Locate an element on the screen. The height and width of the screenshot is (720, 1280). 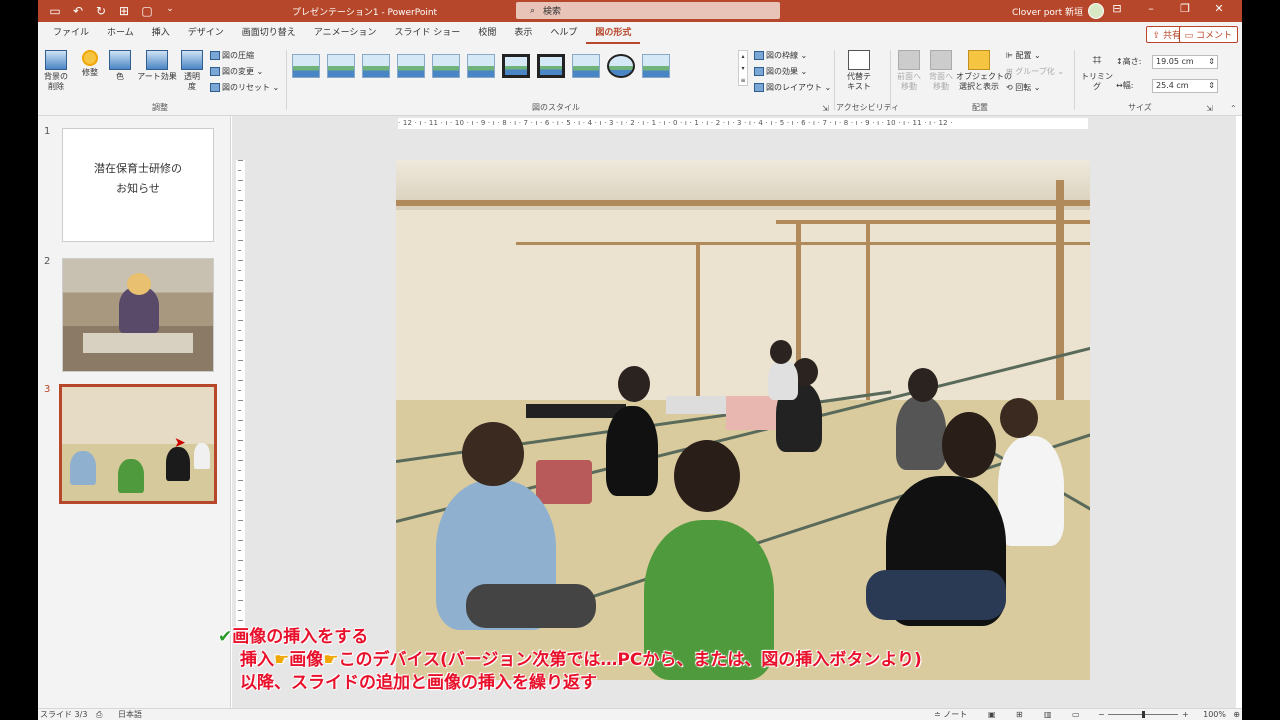
slide-2-mask is located at coordinates (139, 284).